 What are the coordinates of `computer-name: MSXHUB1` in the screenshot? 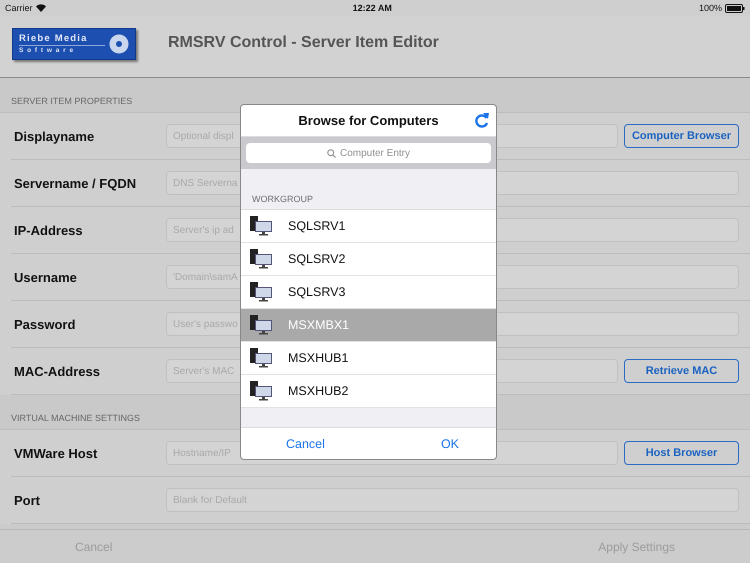 It's located at (318, 358).